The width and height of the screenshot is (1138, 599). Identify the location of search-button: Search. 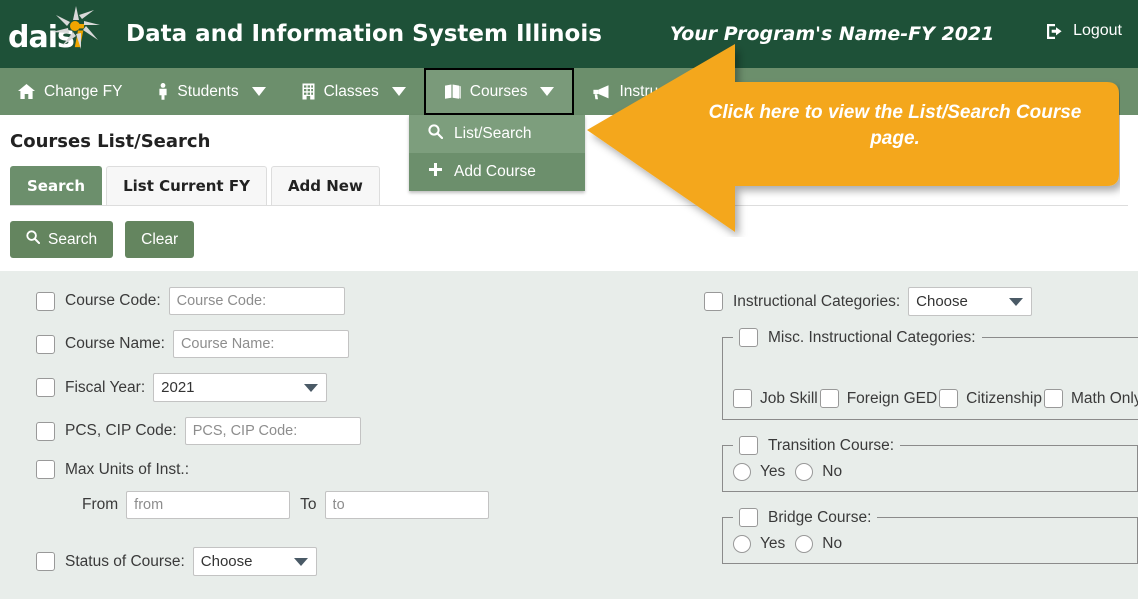
(62, 239).